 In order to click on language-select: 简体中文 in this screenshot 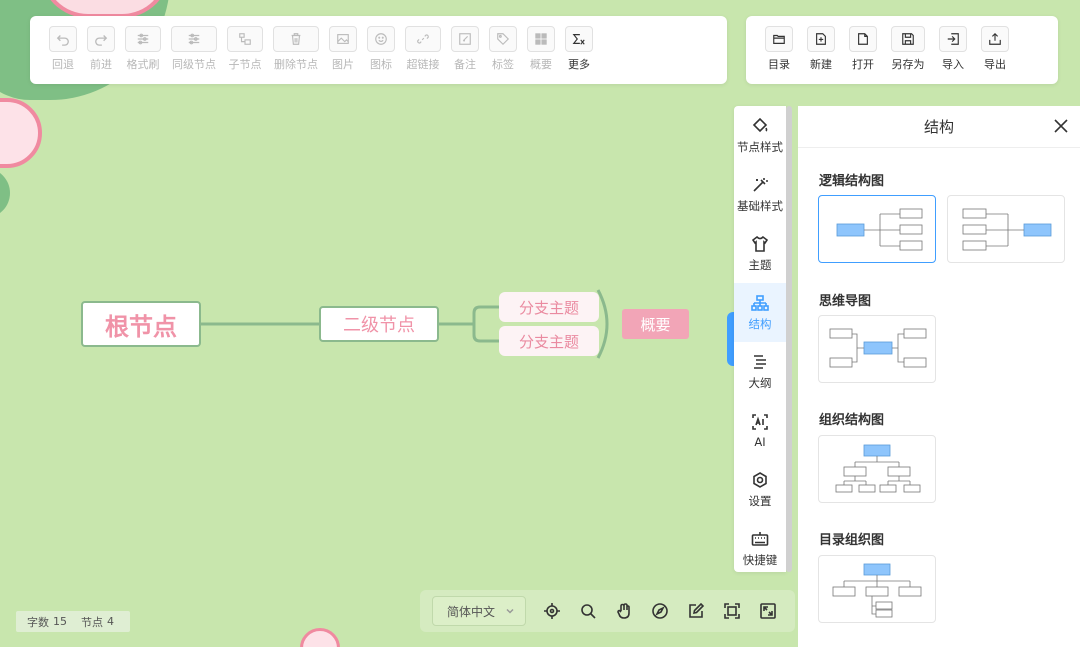, I will do `click(479, 611)`.